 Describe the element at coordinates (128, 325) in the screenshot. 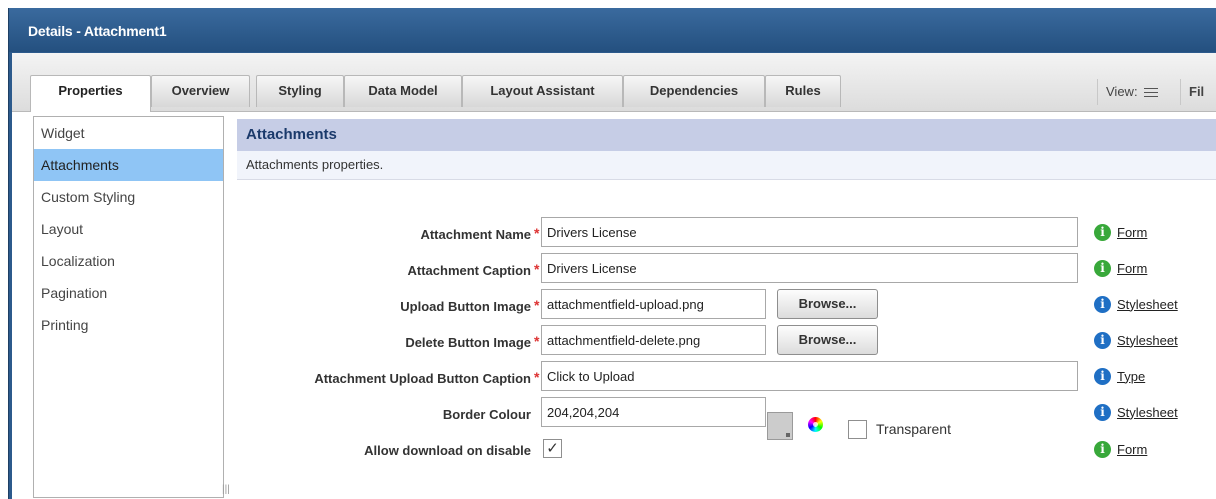

I see `nav-item-printing: Printing` at that location.